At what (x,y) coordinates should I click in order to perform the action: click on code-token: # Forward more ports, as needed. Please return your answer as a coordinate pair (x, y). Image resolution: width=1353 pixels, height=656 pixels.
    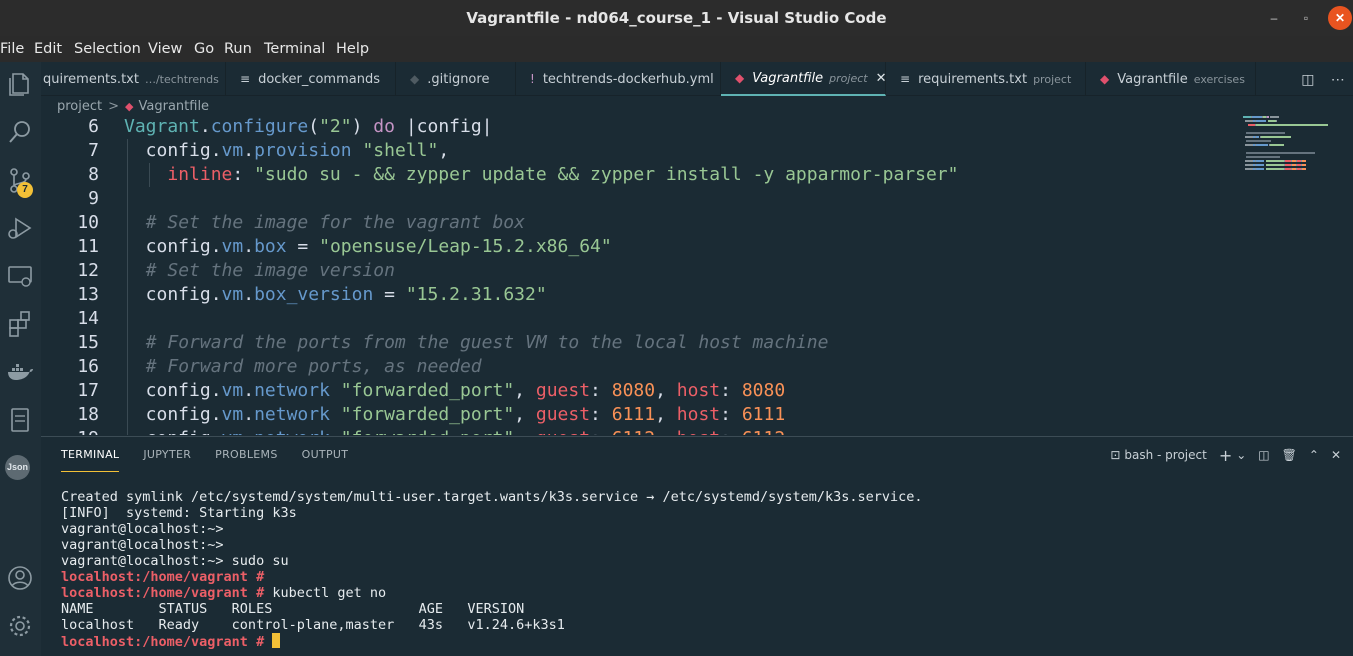
    Looking at the image, I should click on (313, 366).